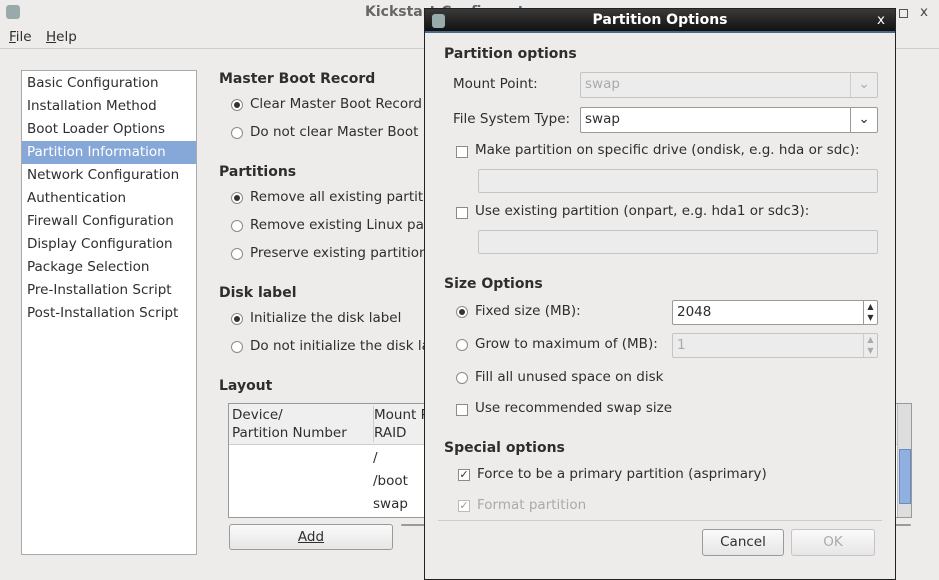 This screenshot has width=939, height=580. What do you see at coordinates (569, 377) in the screenshot?
I see `fill-label: Fill all unused space on disk` at bounding box center [569, 377].